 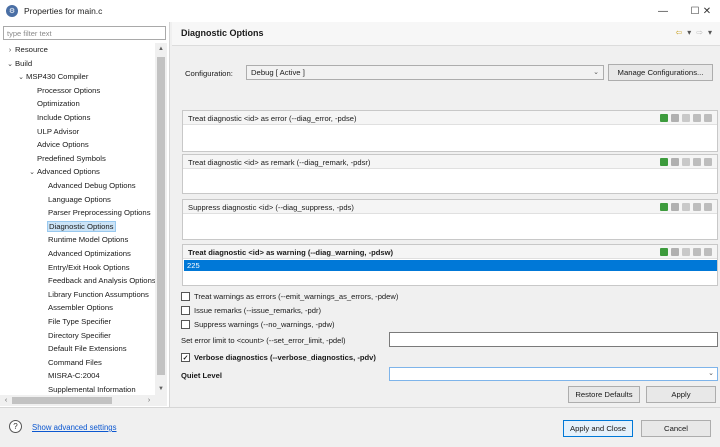 What do you see at coordinates (699, 32) in the screenshot?
I see `forward-icon: ⇨` at bounding box center [699, 32].